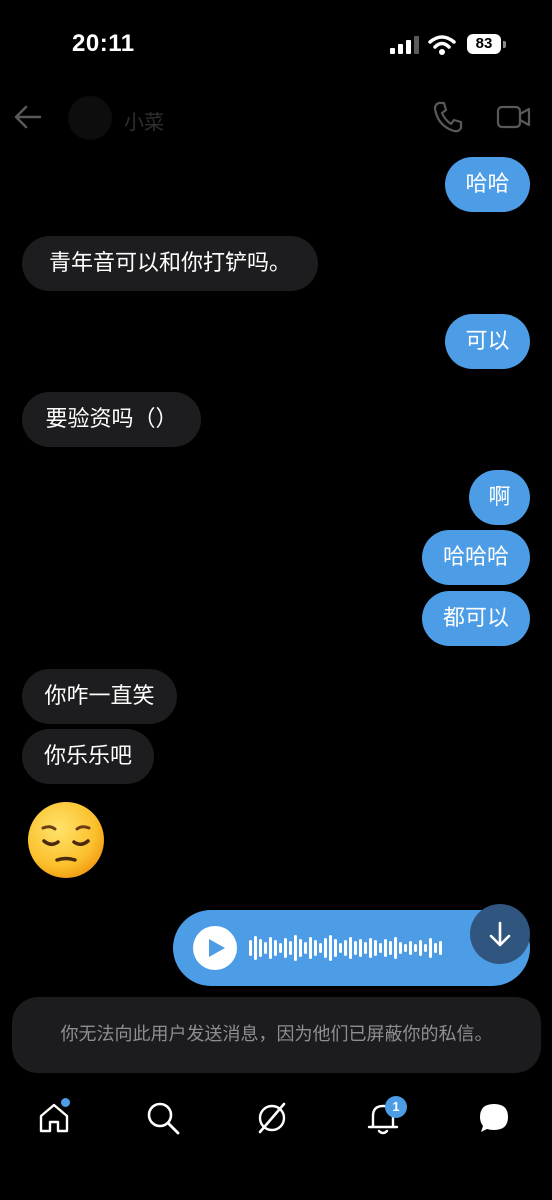 This screenshot has width=552, height=1200. I want to click on tab-messages, so click(496, 1120).